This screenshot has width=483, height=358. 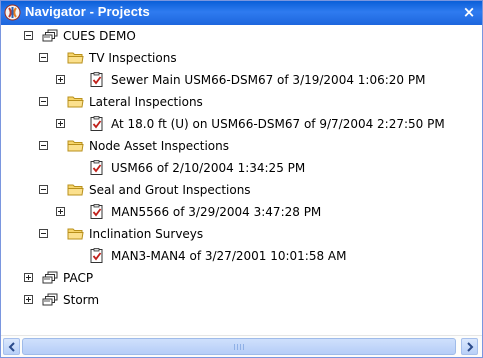 What do you see at coordinates (241, 13) in the screenshot?
I see `title-bar: Navigator - Projects ×` at bounding box center [241, 13].